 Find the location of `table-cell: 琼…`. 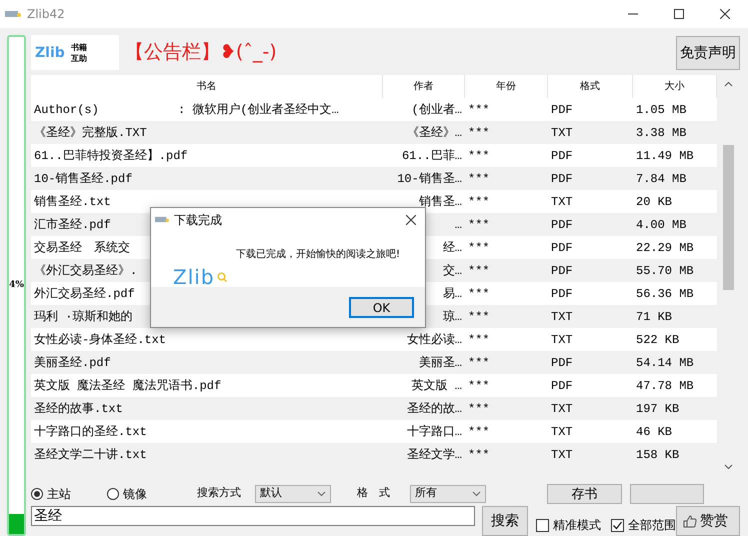

table-cell: 琼… is located at coordinates (452, 317).